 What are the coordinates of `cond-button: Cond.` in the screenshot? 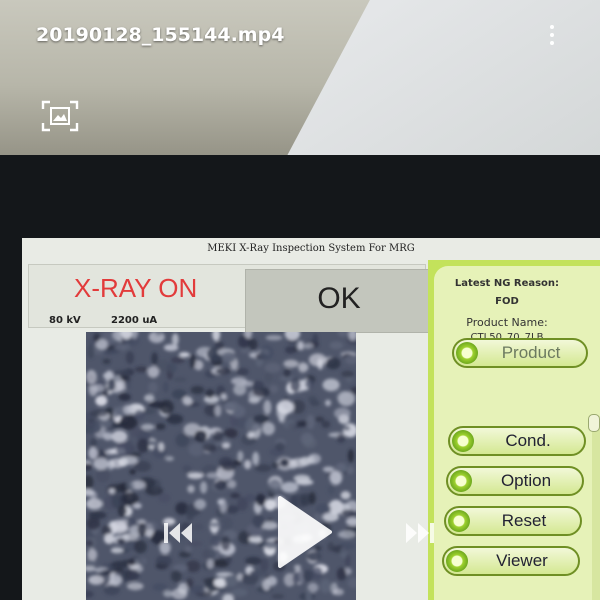 It's located at (517, 441).